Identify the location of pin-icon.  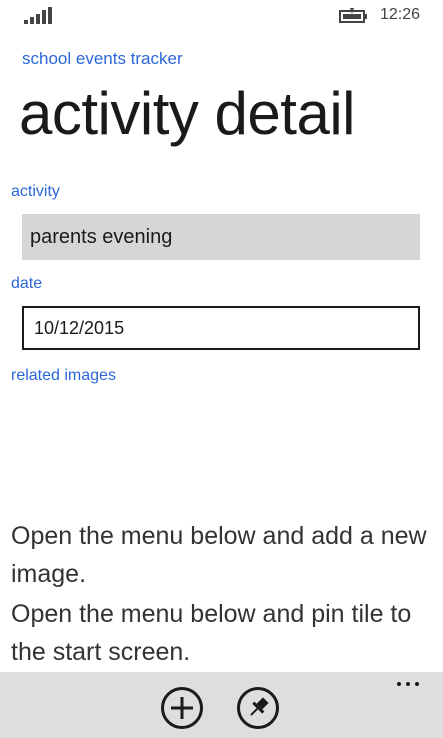
(258, 708).